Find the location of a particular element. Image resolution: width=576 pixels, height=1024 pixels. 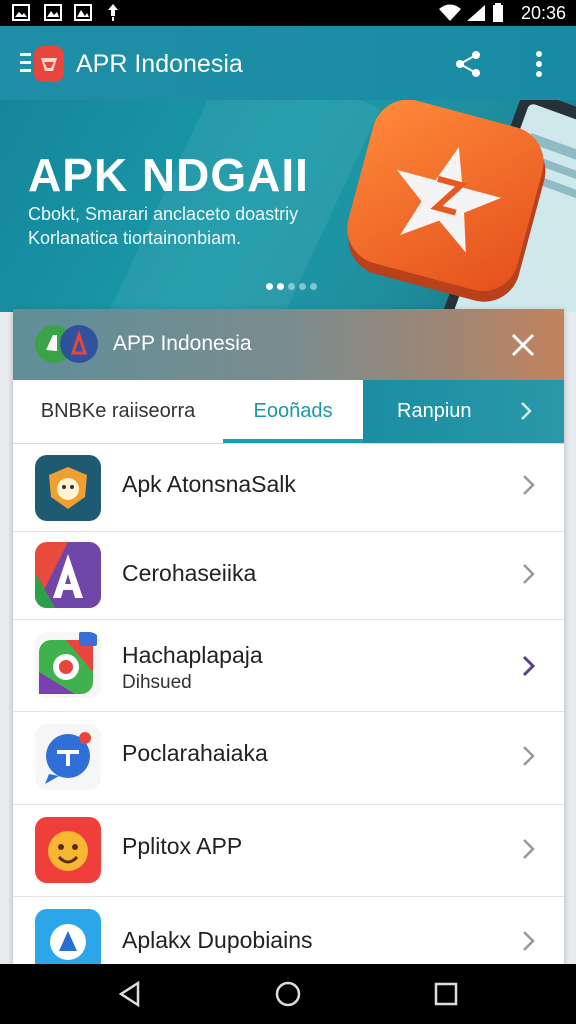

smiley-face-icon is located at coordinates (68, 850).